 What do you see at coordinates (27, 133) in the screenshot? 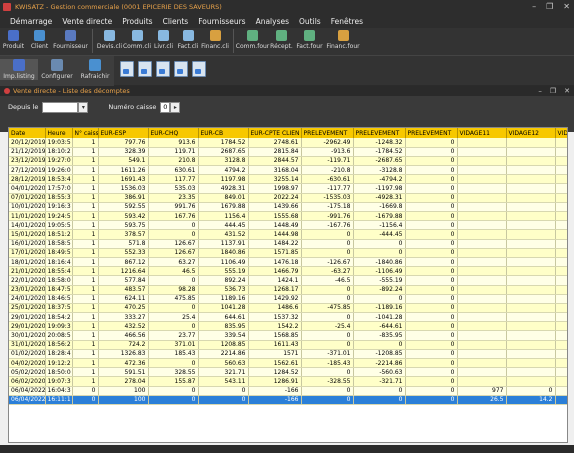
I see `column-header: Date` at bounding box center [27, 133].